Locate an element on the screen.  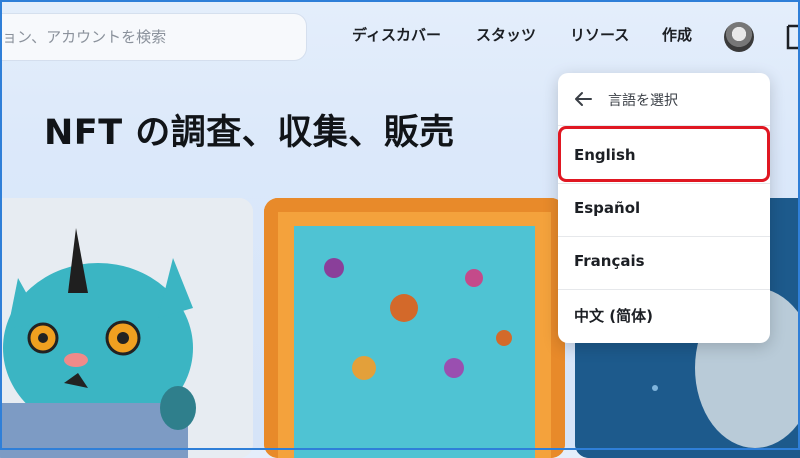
nav-discover: ディスカバー is located at coordinates (396, 34).